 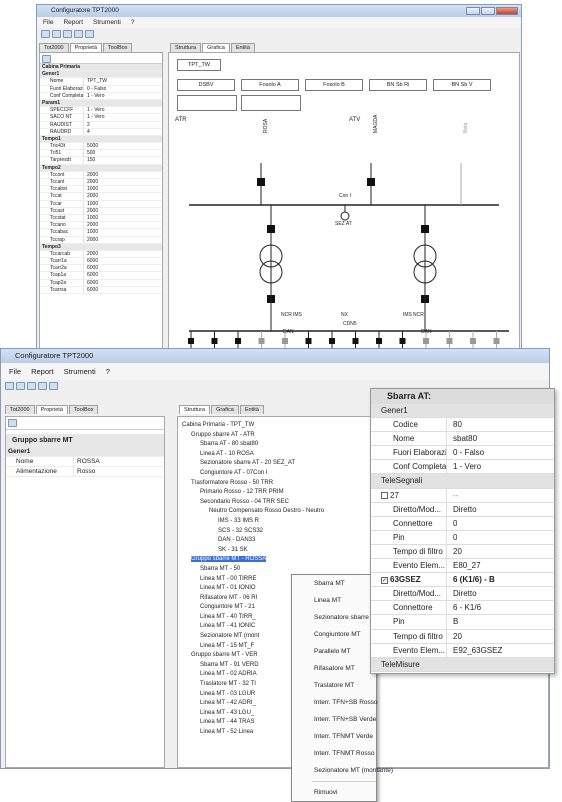 What do you see at coordinates (336, 617) in the screenshot?
I see `context-menu-item: Sezionatore sbarre MT` at bounding box center [336, 617].